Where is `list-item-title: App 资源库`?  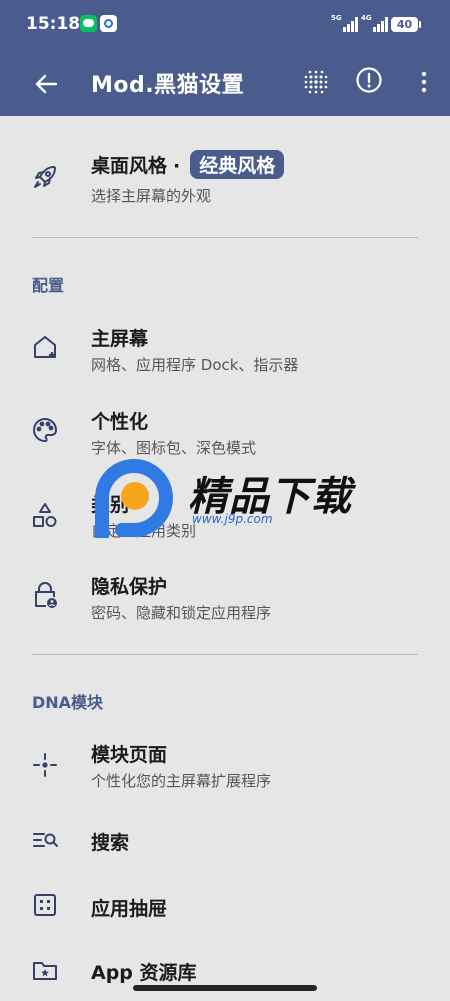 list-item-title: App 资源库 is located at coordinates (144, 973).